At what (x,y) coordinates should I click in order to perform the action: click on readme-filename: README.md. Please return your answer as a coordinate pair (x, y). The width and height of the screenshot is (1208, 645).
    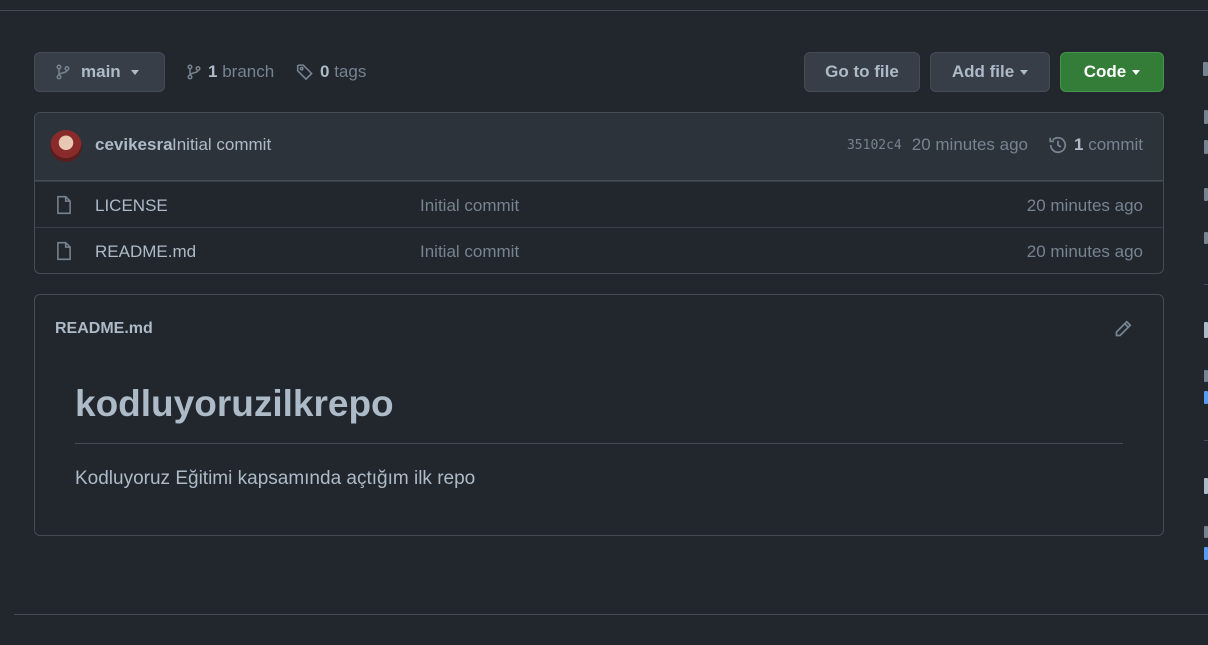
    Looking at the image, I should click on (104, 328).